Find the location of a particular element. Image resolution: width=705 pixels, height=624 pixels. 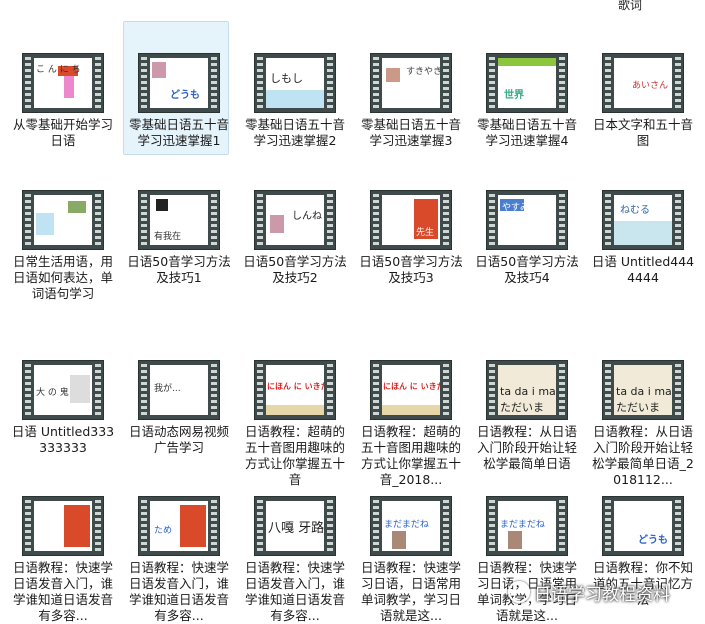

video-thumbnail: ねむる is located at coordinates (643, 220).